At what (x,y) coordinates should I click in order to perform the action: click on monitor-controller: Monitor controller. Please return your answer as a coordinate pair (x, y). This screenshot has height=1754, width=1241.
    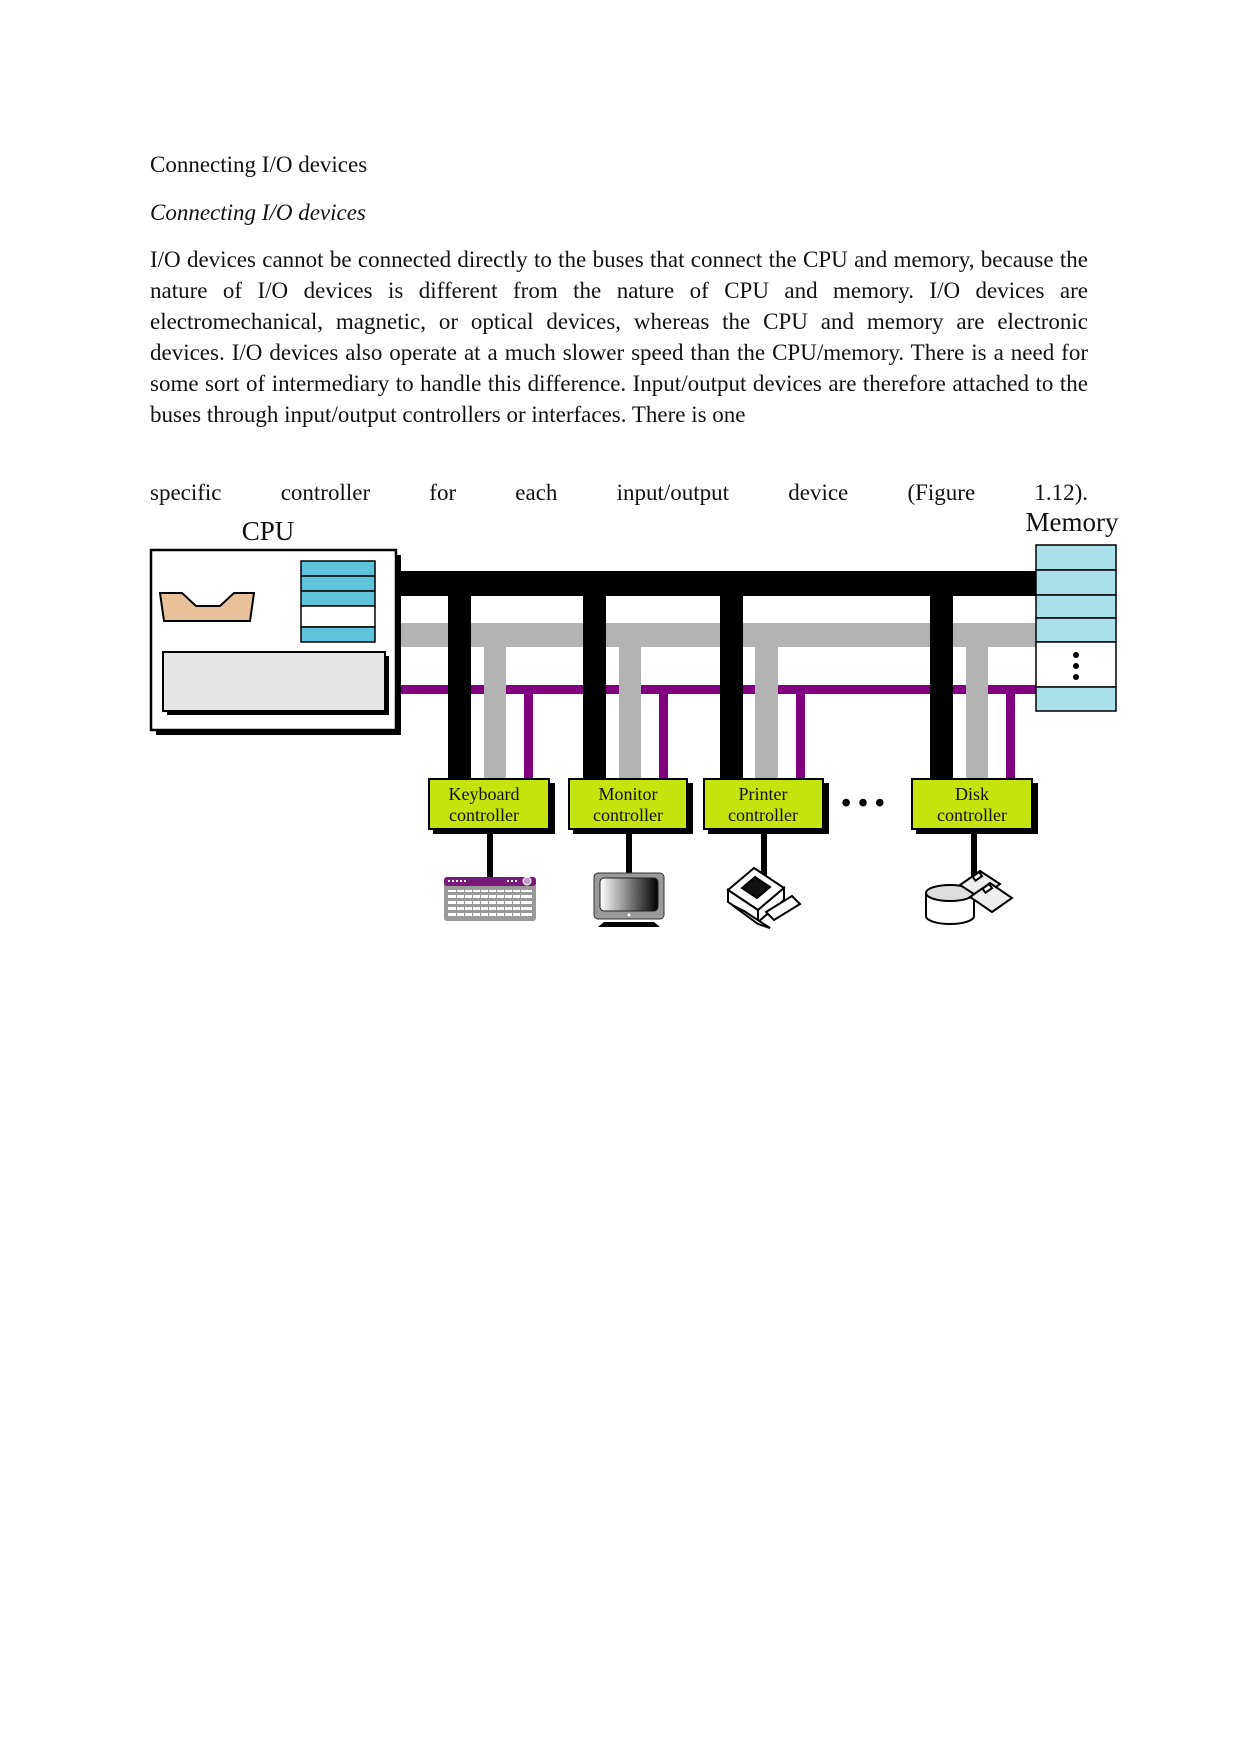
    Looking at the image, I should click on (630, 806).